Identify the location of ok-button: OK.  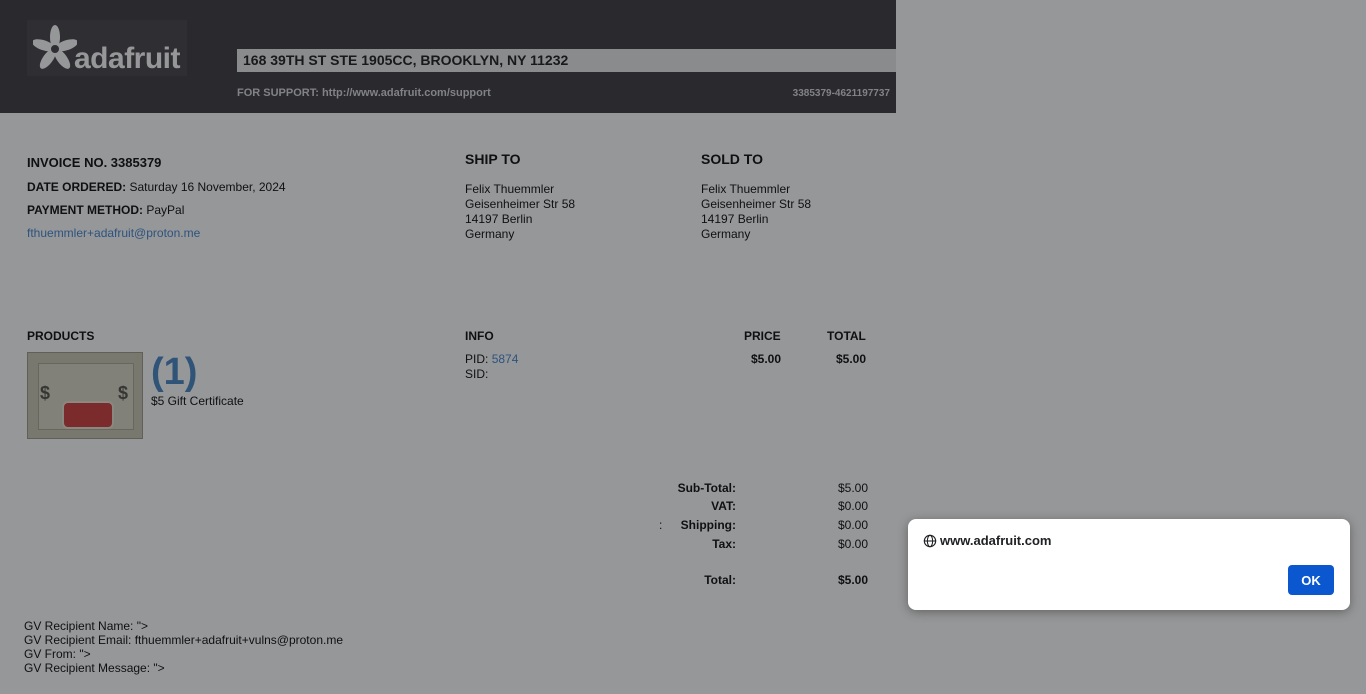
(1311, 580).